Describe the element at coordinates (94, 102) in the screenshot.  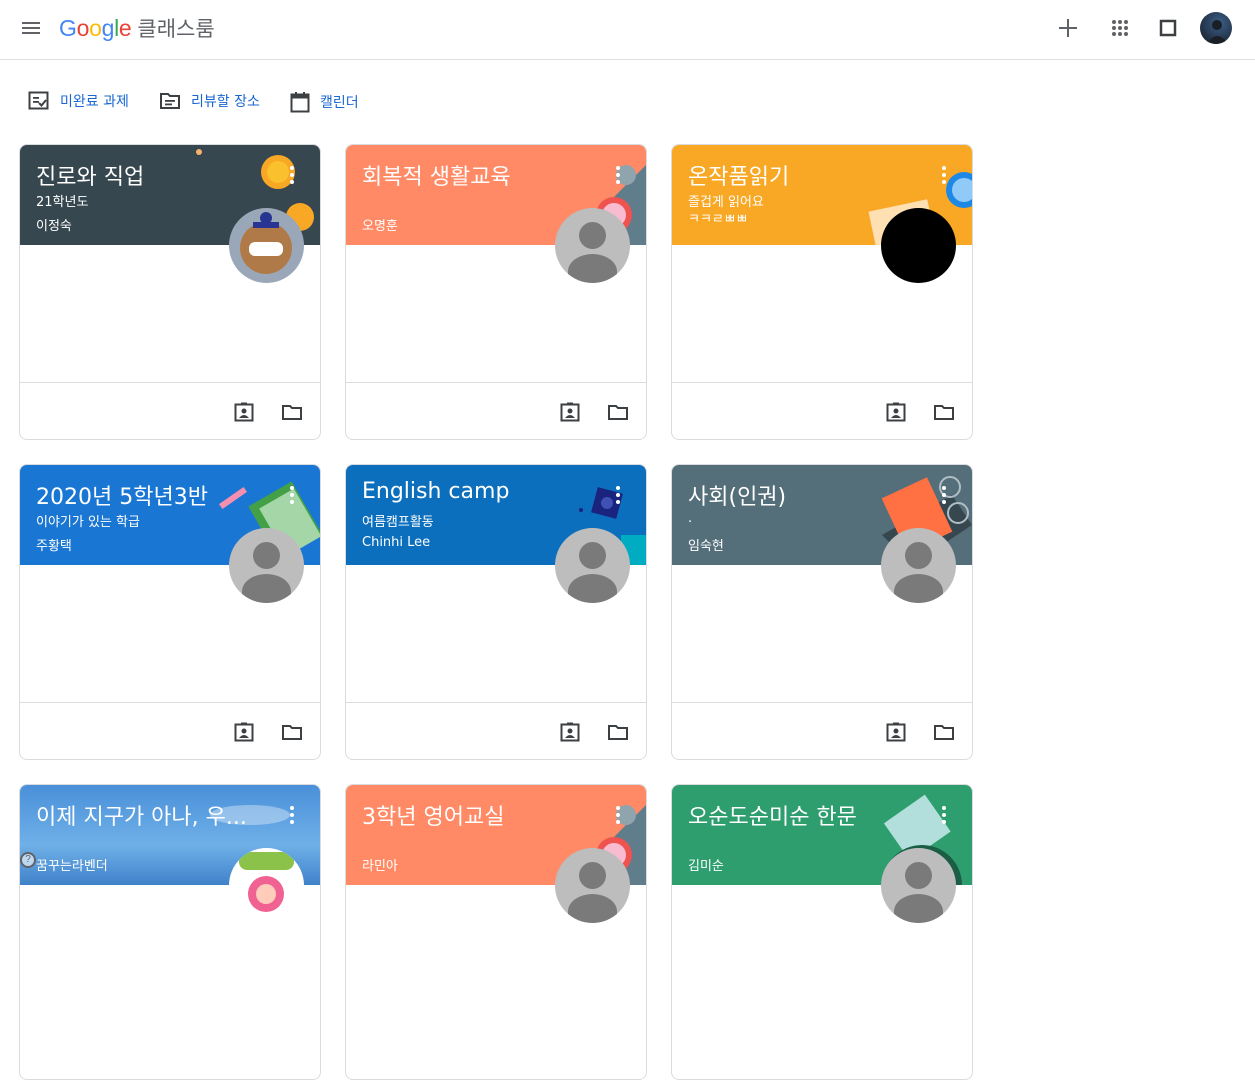
I see `todo-label: 미완료 과제` at that location.